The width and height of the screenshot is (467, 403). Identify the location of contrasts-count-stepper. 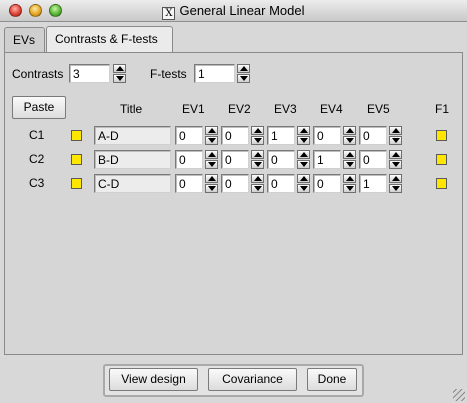
(119, 73).